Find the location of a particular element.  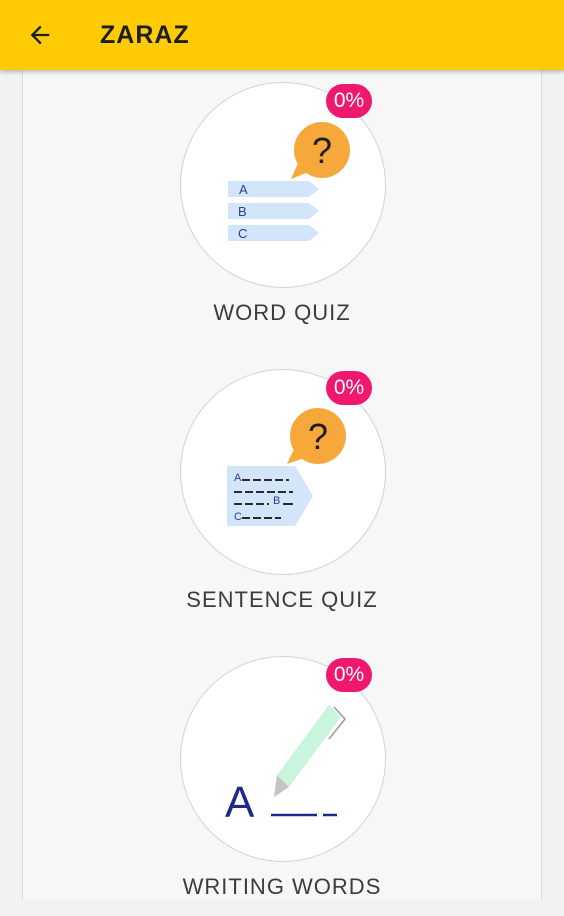

arrow-back-icon is located at coordinates (40, 35).